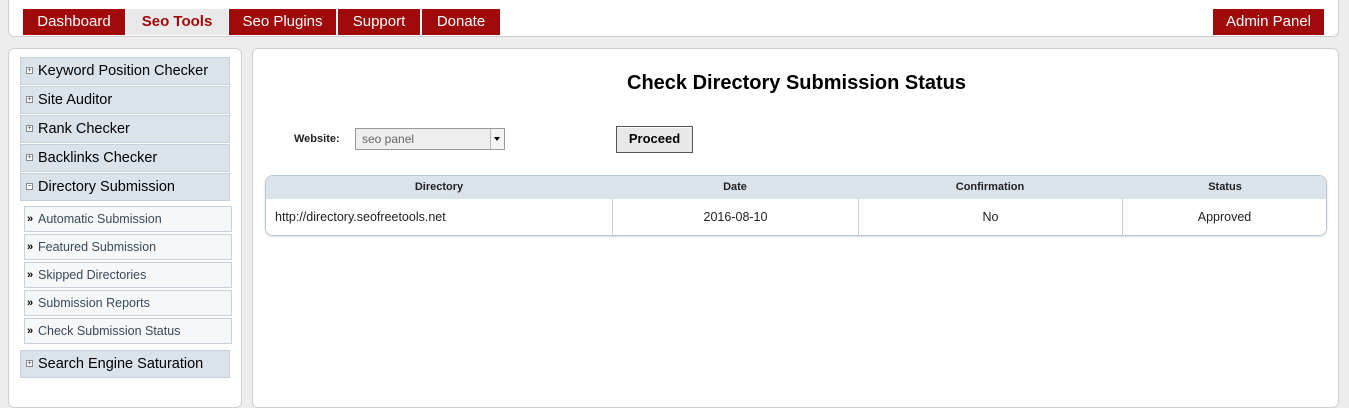 This screenshot has width=1349, height=408. Describe the element at coordinates (317, 139) in the screenshot. I see `website-label: Website:` at that location.